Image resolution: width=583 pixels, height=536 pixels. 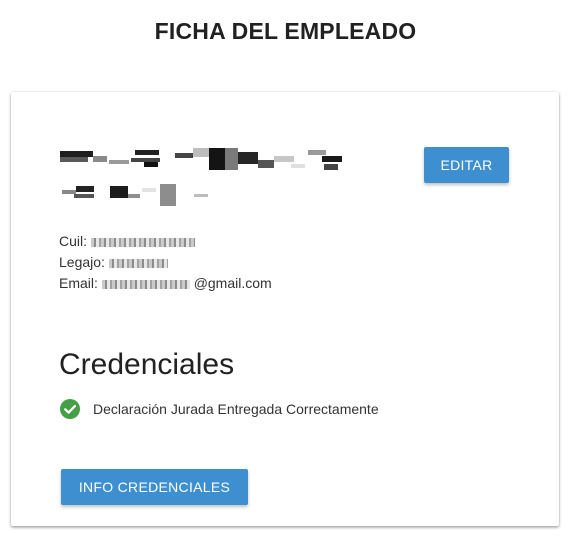 What do you see at coordinates (154, 487) in the screenshot?
I see `info-credentials-button: INFO CREDENCIALES` at bounding box center [154, 487].